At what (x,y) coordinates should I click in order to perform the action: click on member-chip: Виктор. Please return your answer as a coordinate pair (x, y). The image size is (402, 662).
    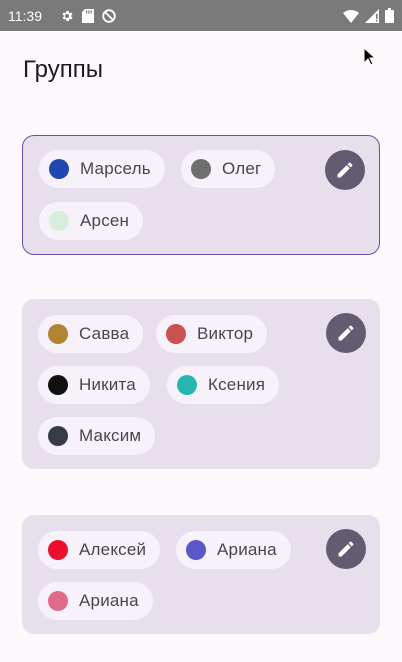
    Looking at the image, I should click on (212, 334).